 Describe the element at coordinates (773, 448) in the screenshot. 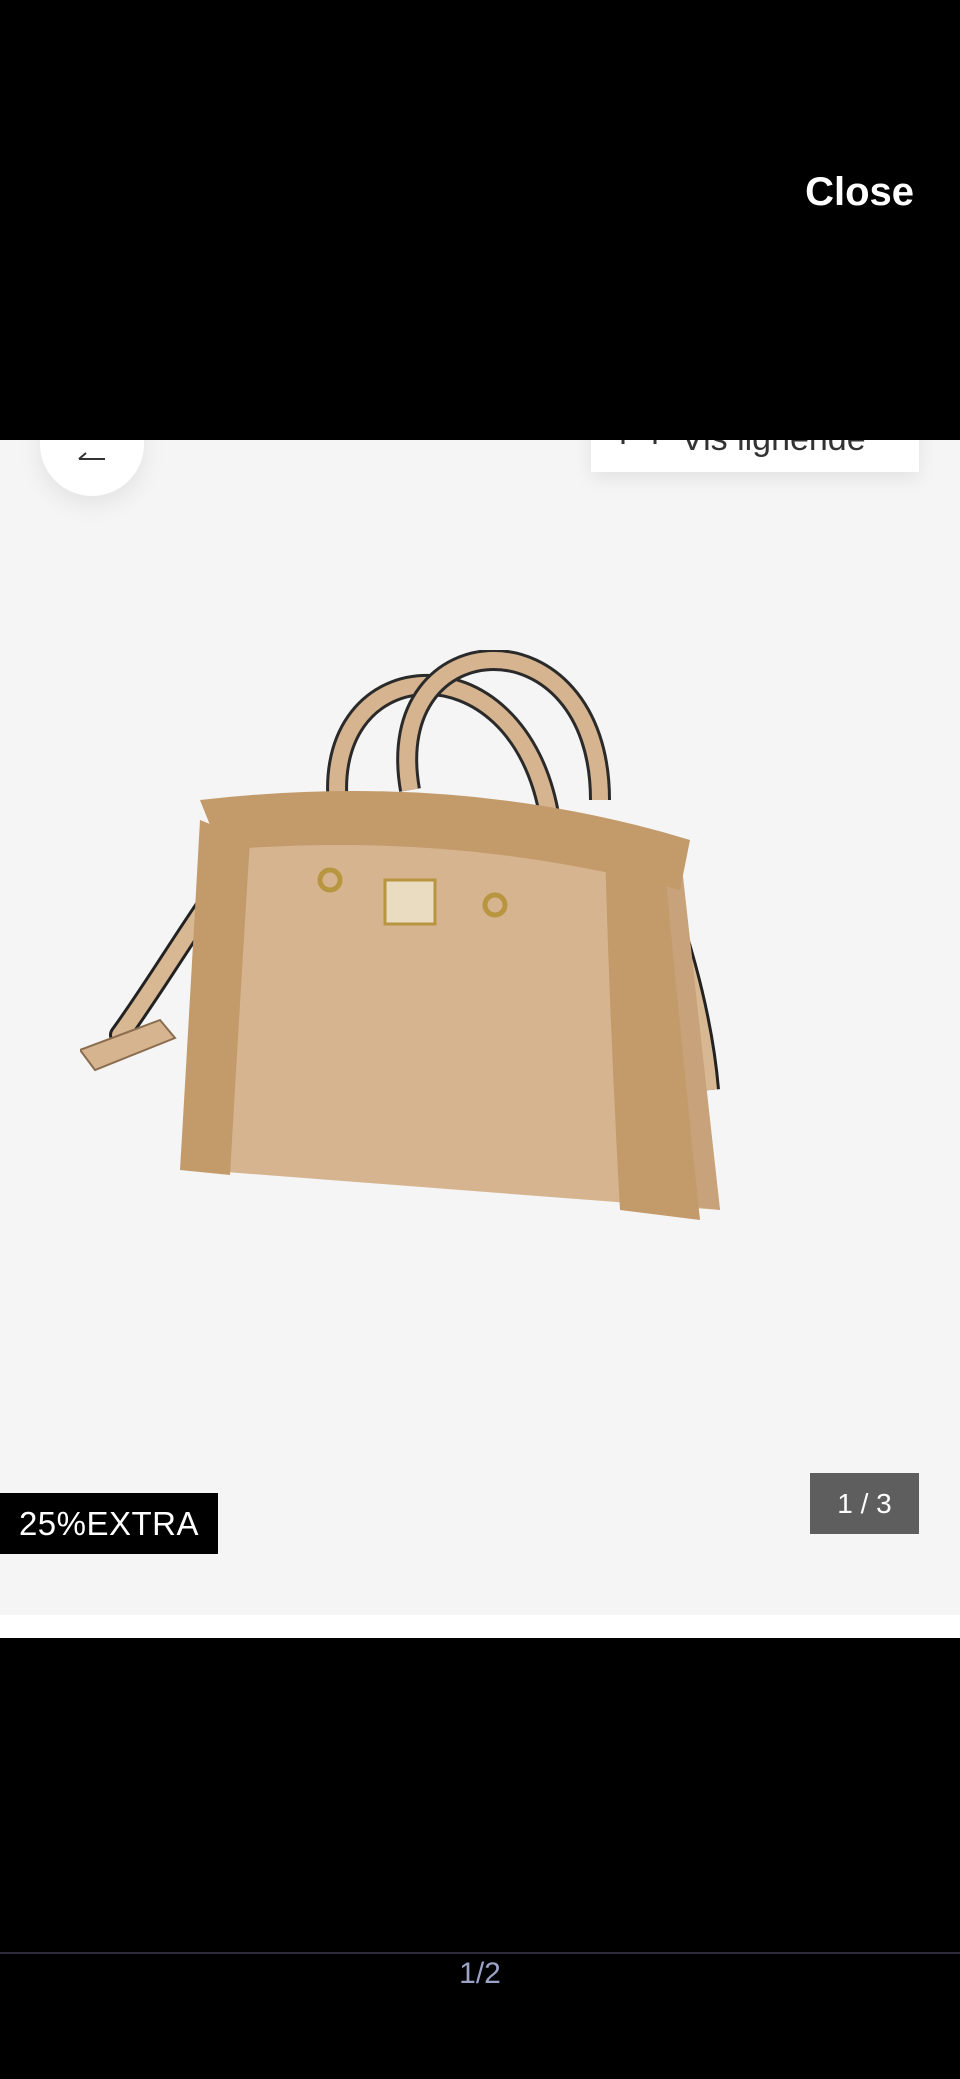

I see `show-similar-label: Vis lignende` at that location.